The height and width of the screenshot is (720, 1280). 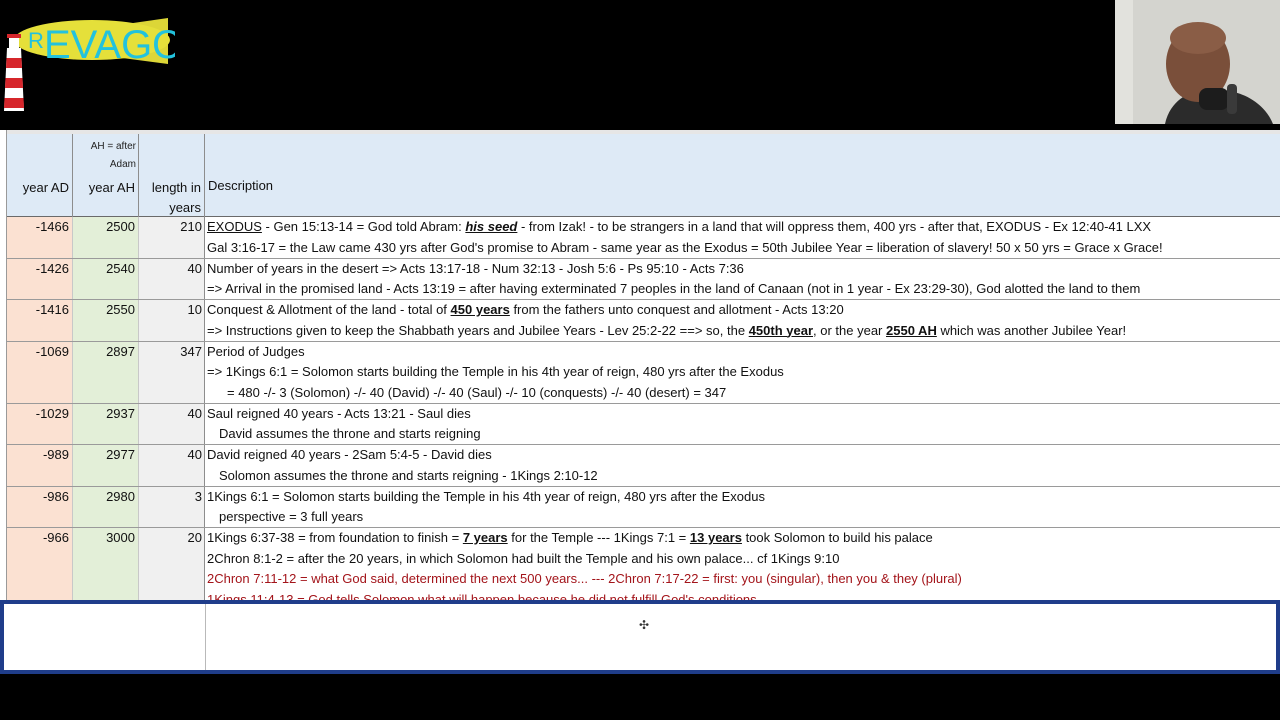 I want to click on text-segment: which was another Jubilee Year!, so click(x=1031, y=330).